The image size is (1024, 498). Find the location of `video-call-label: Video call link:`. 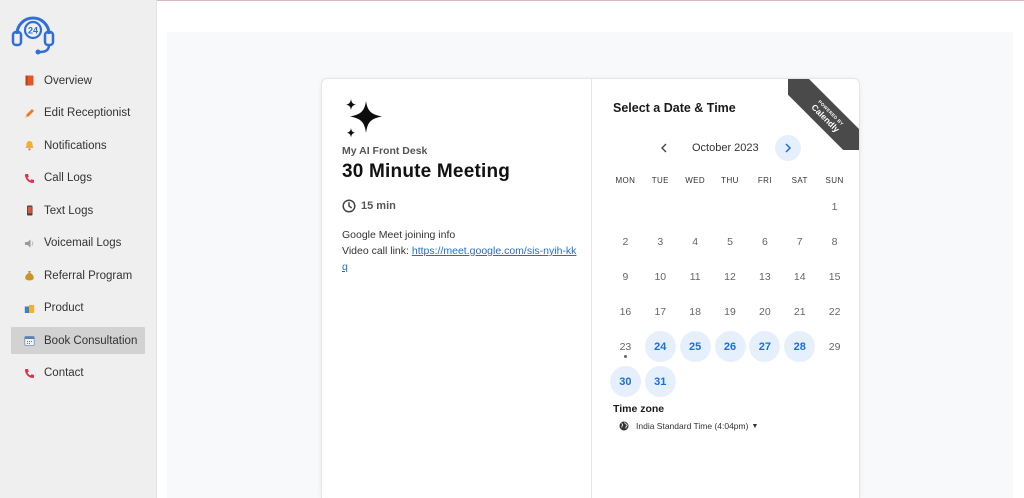

video-call-label: Video call link: is located at coordinates (377, 251).